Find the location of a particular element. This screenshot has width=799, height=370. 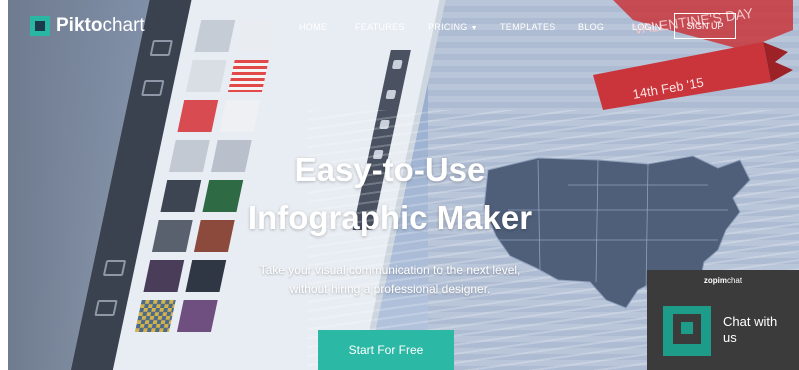

hero-headline: Easy-to-Use Infographic Maker is located at coordinates (390, 194).